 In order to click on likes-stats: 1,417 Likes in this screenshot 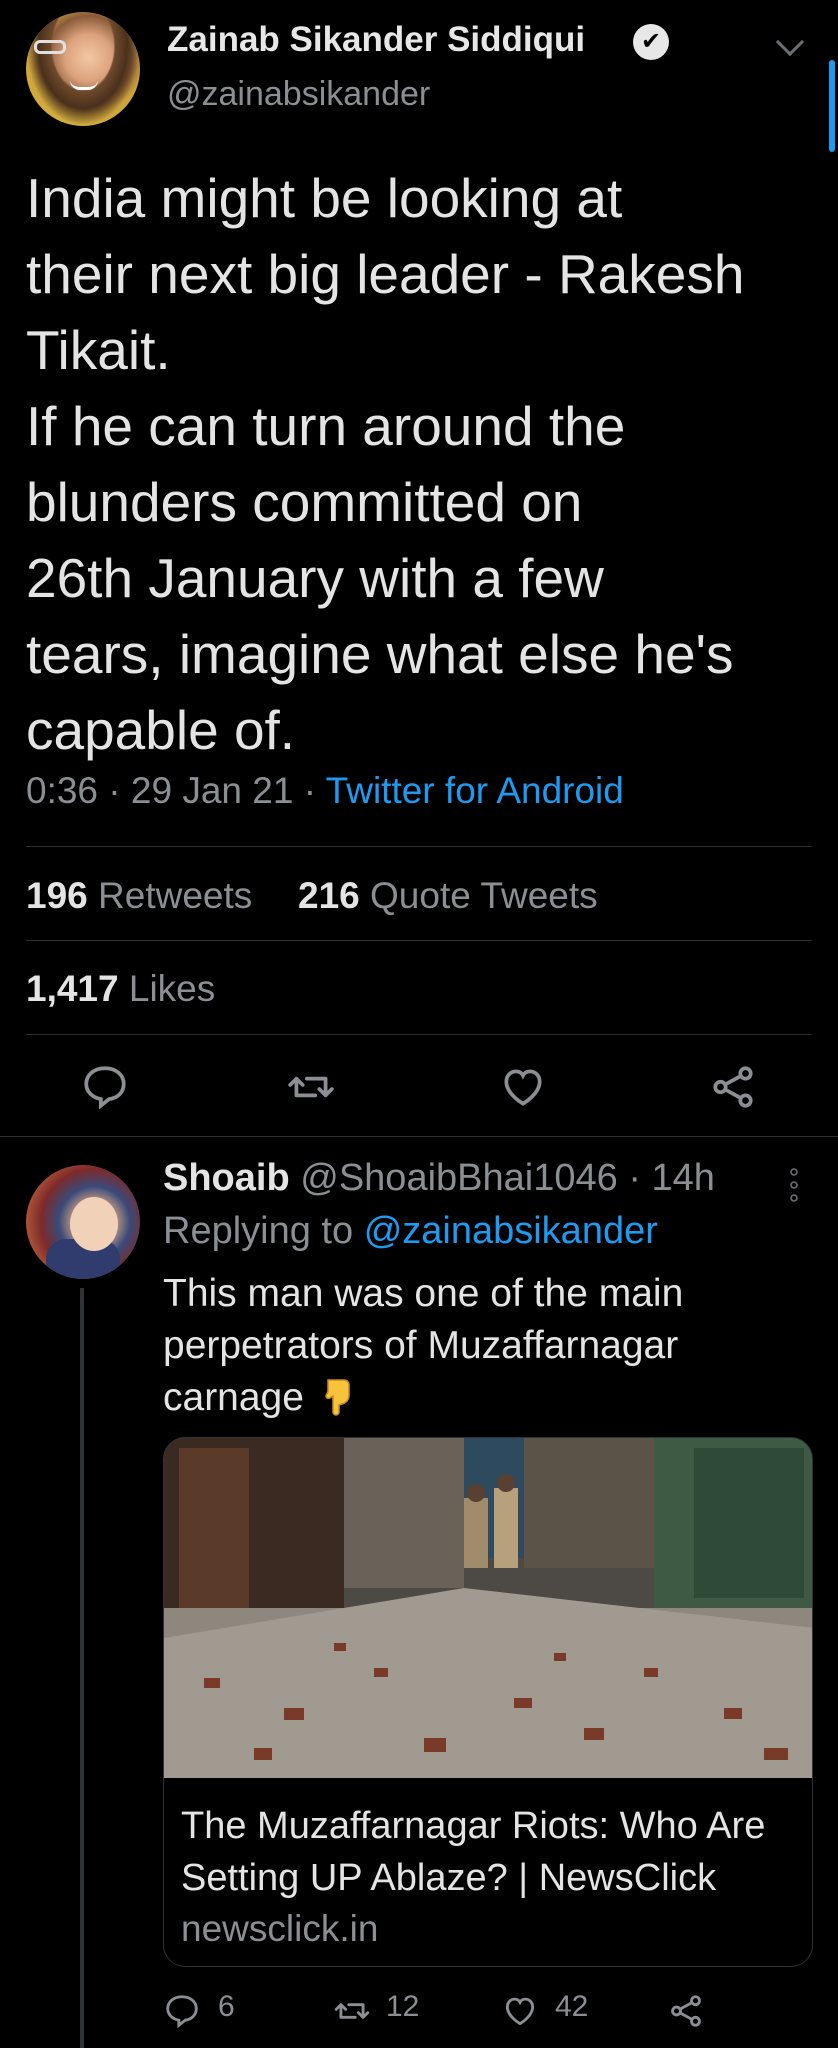, I will do `click(120, 989)`.